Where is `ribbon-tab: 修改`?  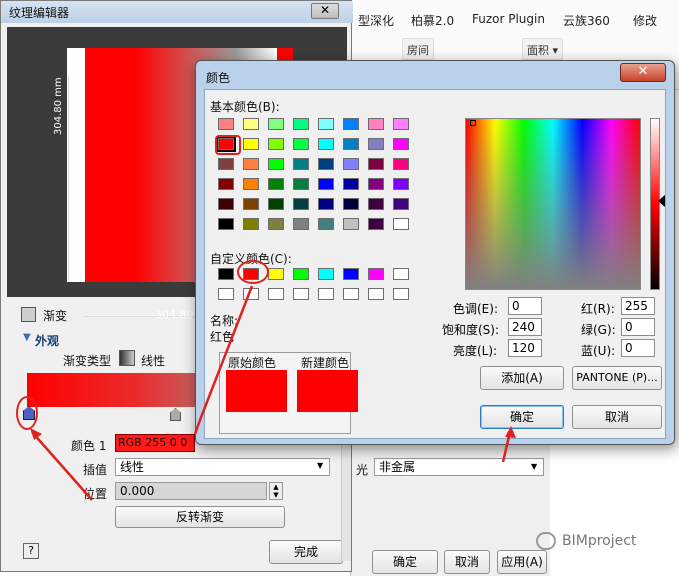
ribbon-tab: 修改 is located at coordinates (645, 20).